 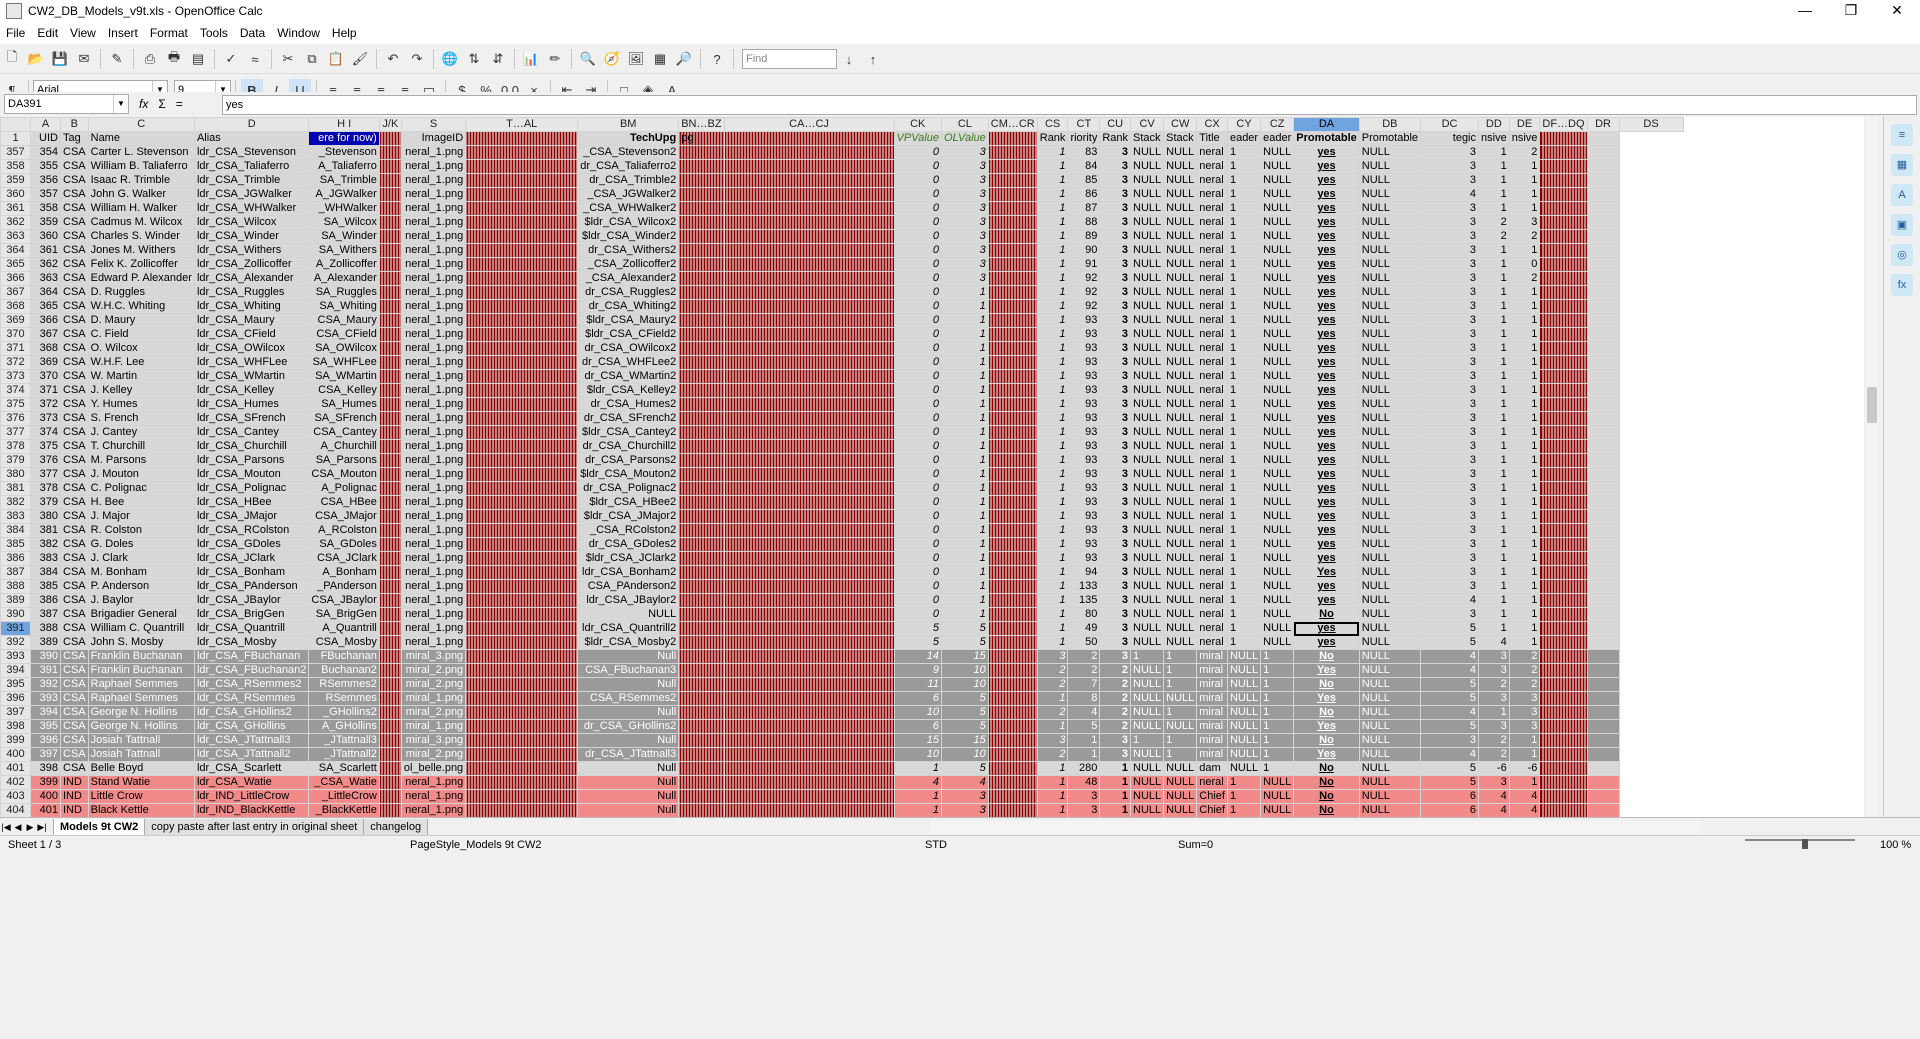 What do you see at coordinates (628, 586) in the screenshot?
I see `cell: CSA_PAnderson2` at bounding box center [628, 586].